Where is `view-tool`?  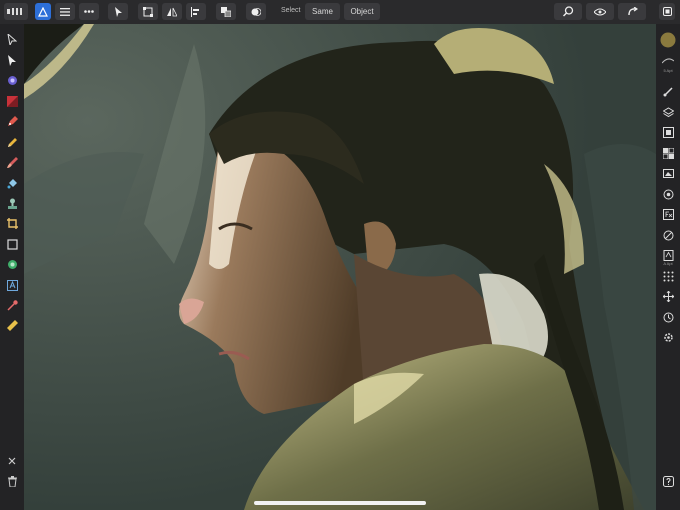 view-tool is located at coordinates (12, 80).